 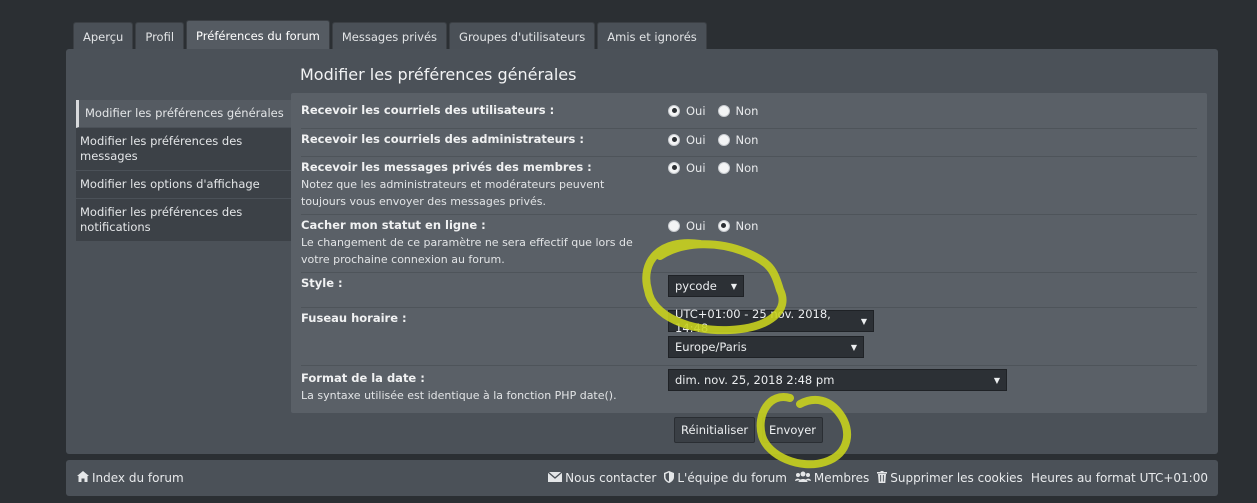 I want to click on sidebar-item-posting: Modifier les préférences des messages, so click(x=183, y=149).